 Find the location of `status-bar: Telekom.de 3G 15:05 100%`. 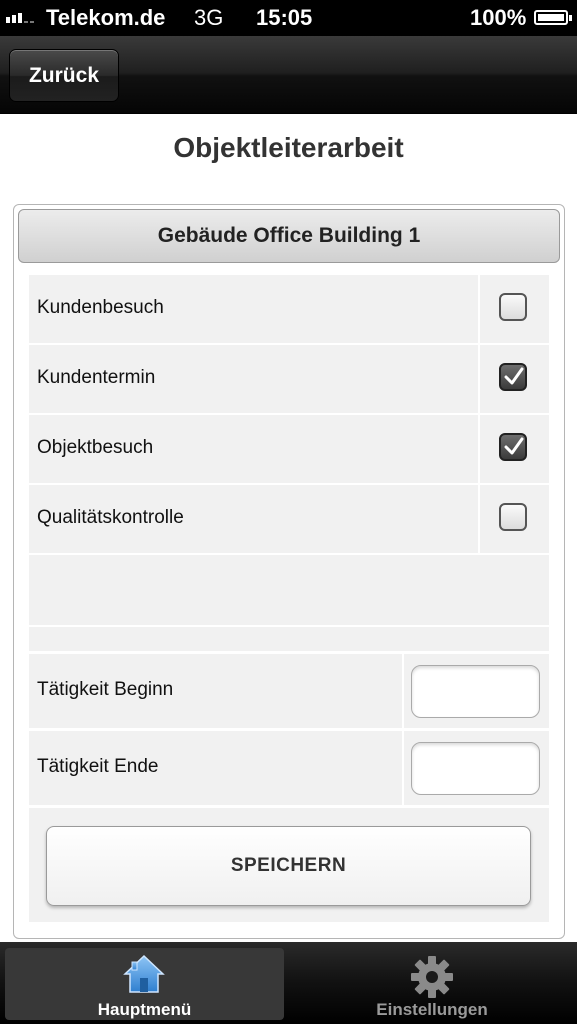

status-bar: Telekom.de 3G 15:05 100% is located at coordinates (288, 18).